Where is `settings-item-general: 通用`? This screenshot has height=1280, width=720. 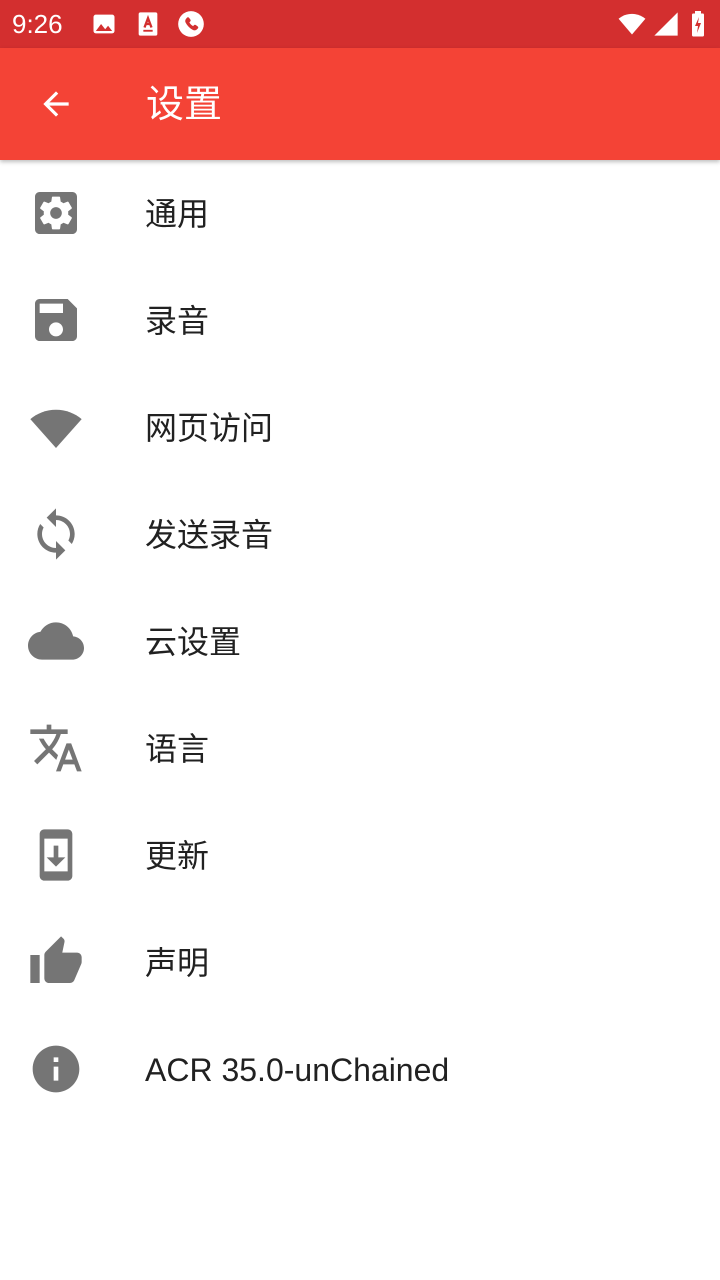
settings-item-general: 通用 is located at coordinates (360, 213).